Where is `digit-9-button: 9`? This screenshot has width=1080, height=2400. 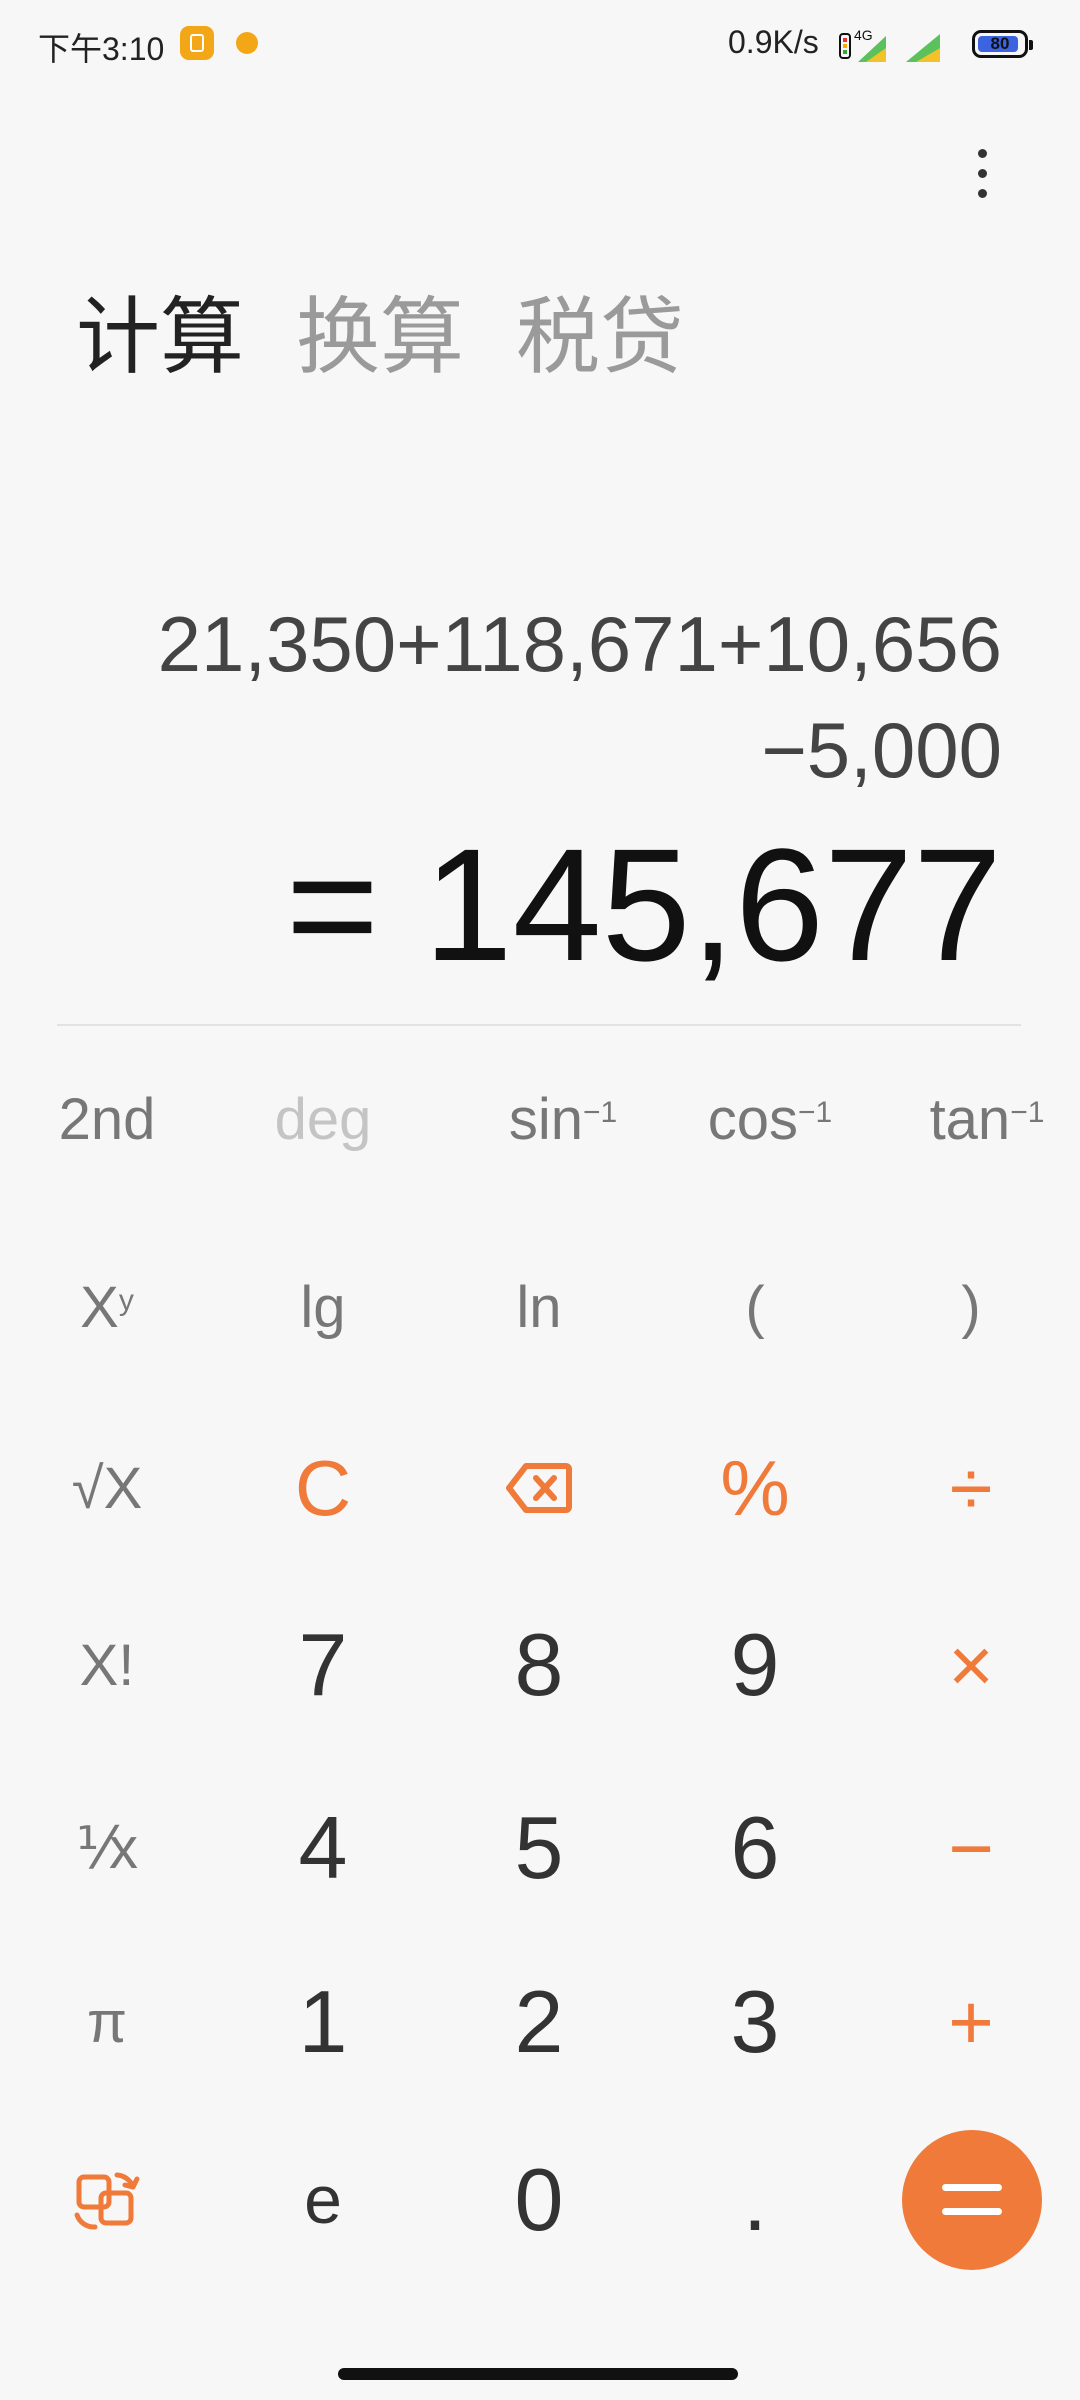 digit-9-button: 9 is located at coordinates (755, 1665).